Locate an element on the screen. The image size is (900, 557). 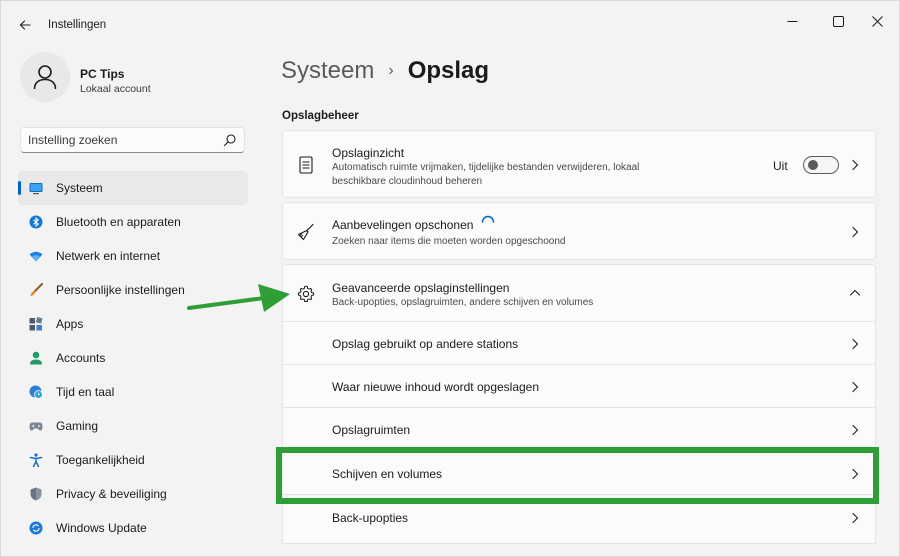
sub-row-other-drives: Opslag gebruikt op andere stations is located at coordinates (579, 343).